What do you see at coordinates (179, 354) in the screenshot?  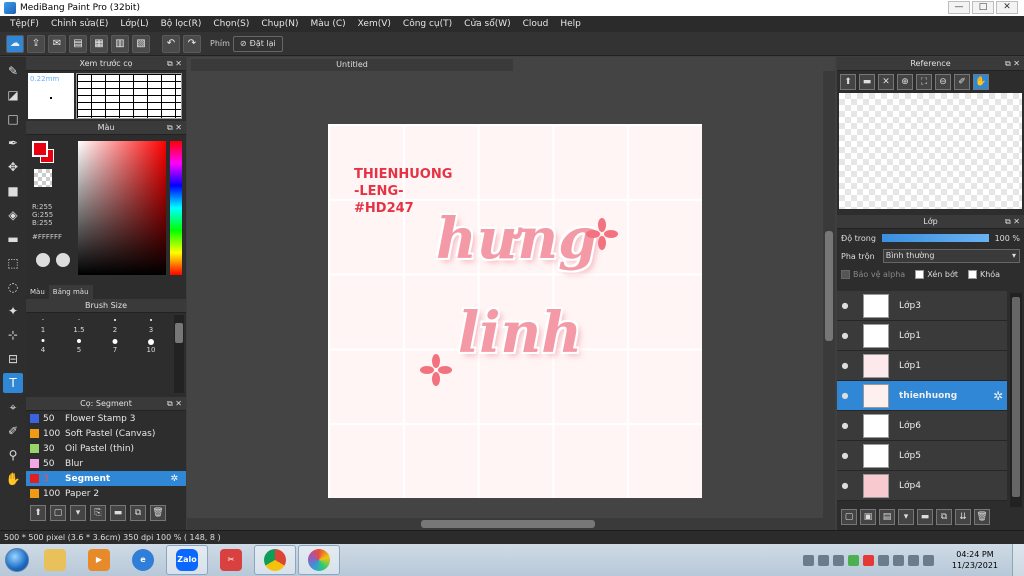 I see `brush-size-scrollbar` at bounding box center [179, 354].